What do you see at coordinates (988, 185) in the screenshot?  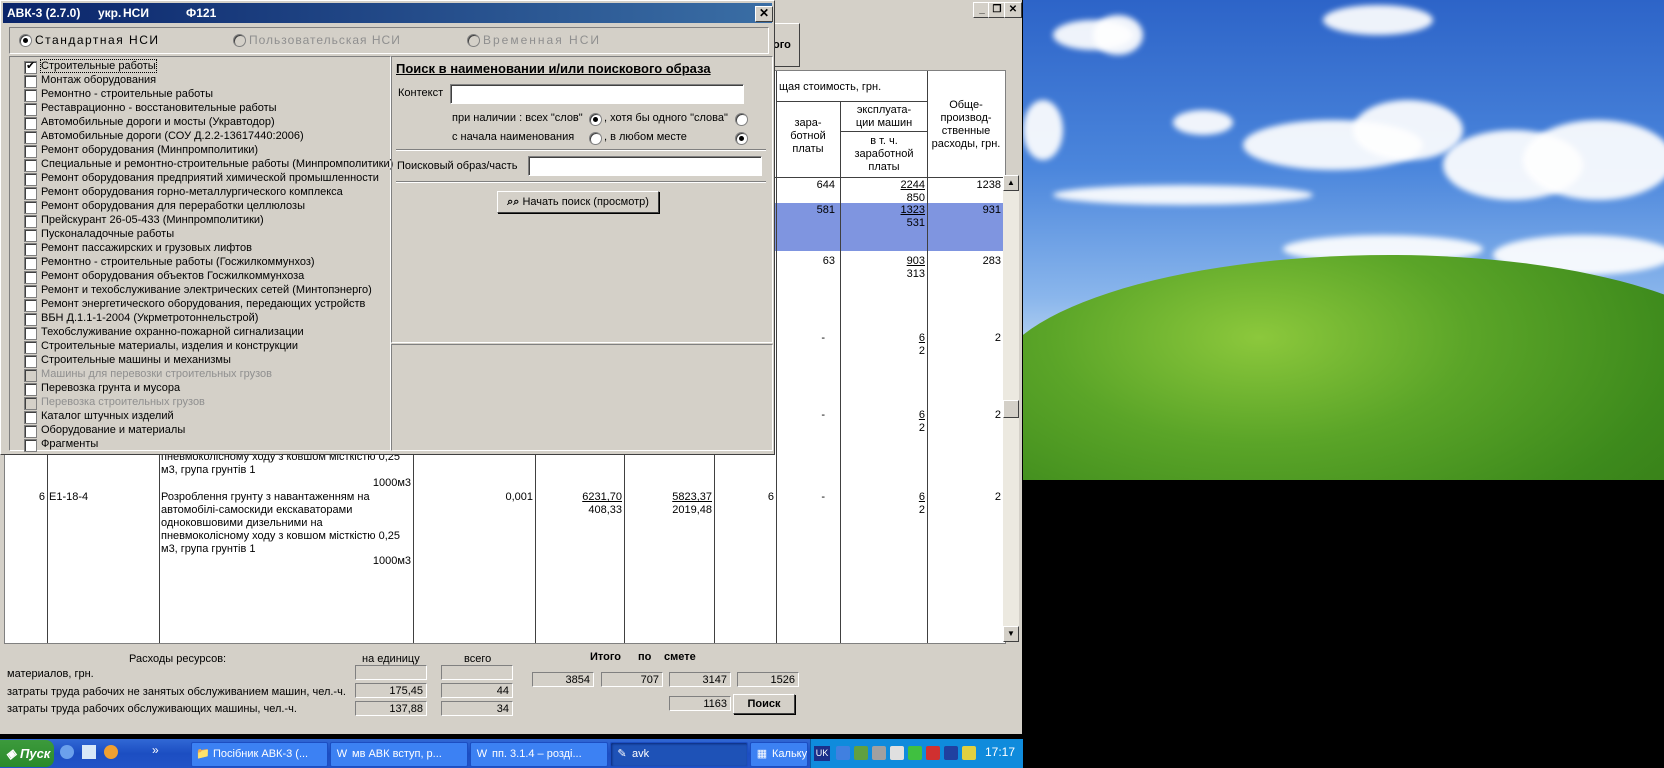 I see `row1-overhead: 1238` at bounding box center [988, 185].